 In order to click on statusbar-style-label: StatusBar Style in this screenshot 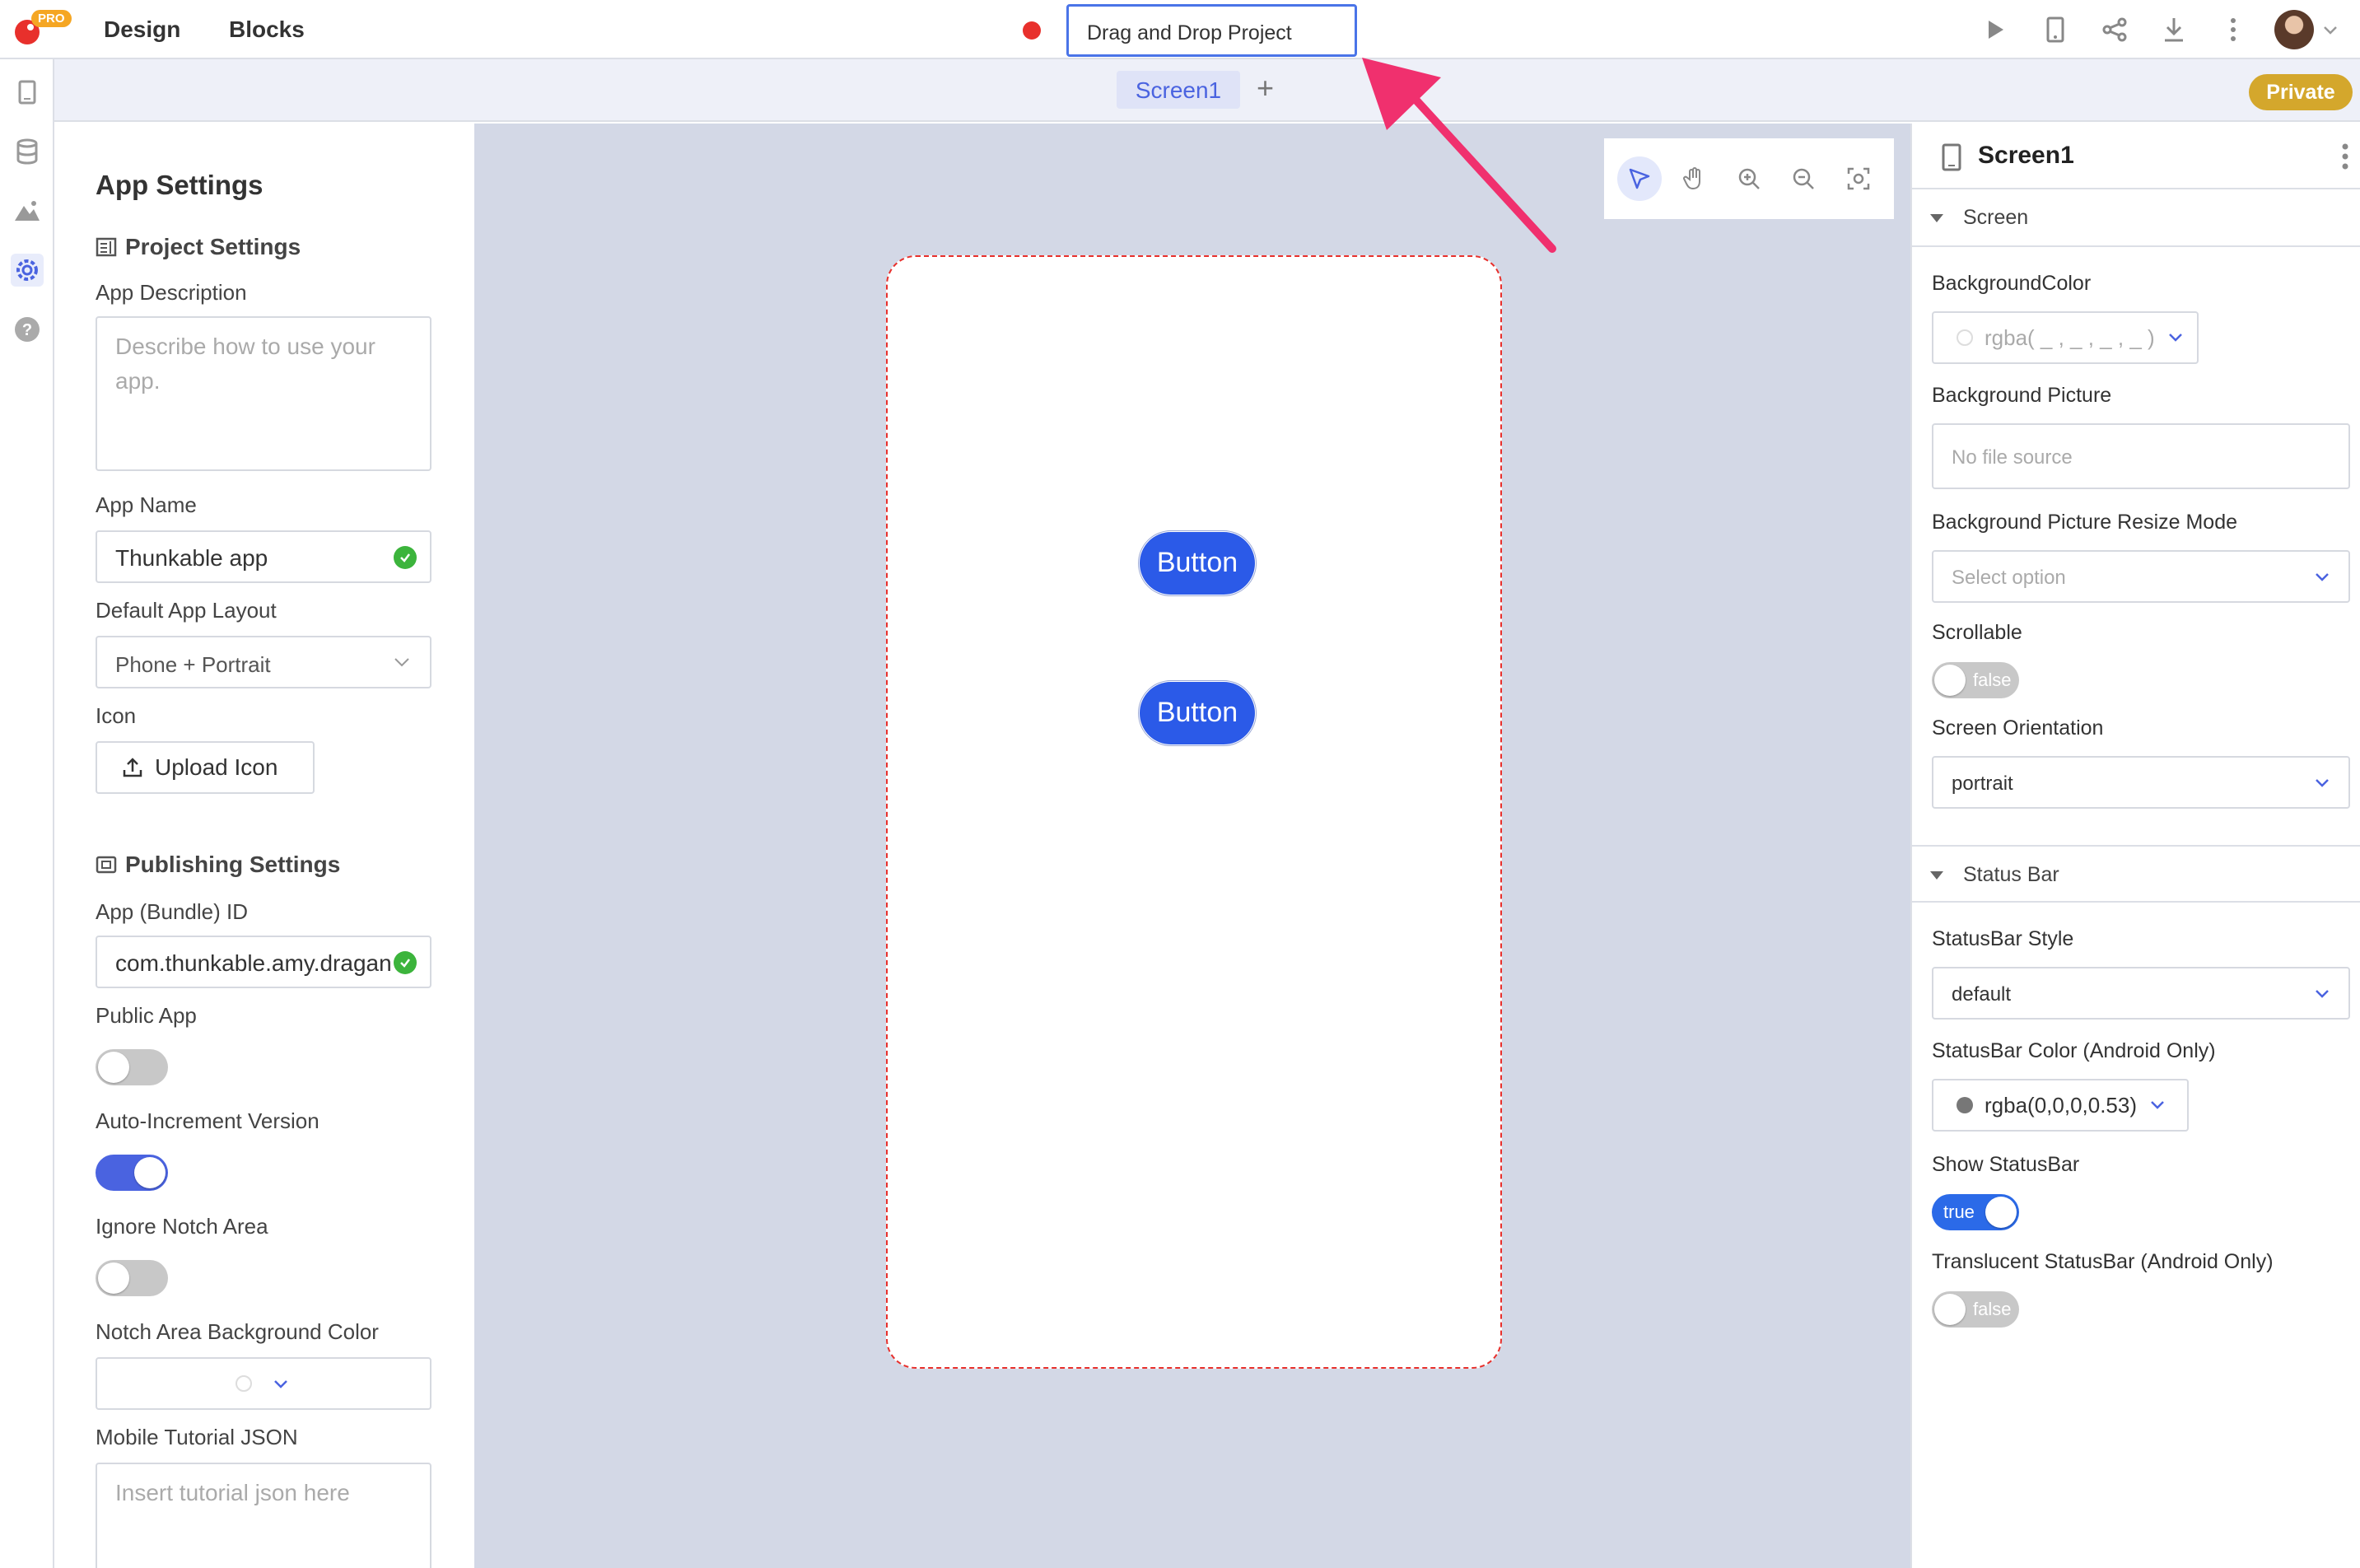, I will do `click(2003, 938)`.